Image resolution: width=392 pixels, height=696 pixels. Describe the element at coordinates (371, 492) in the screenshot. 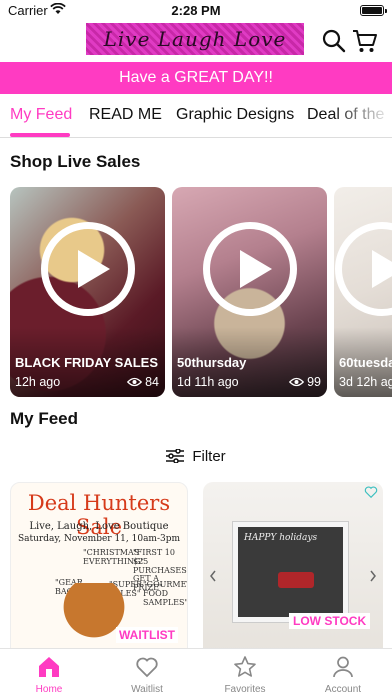

I see `favorite-heart-icon` at that location.